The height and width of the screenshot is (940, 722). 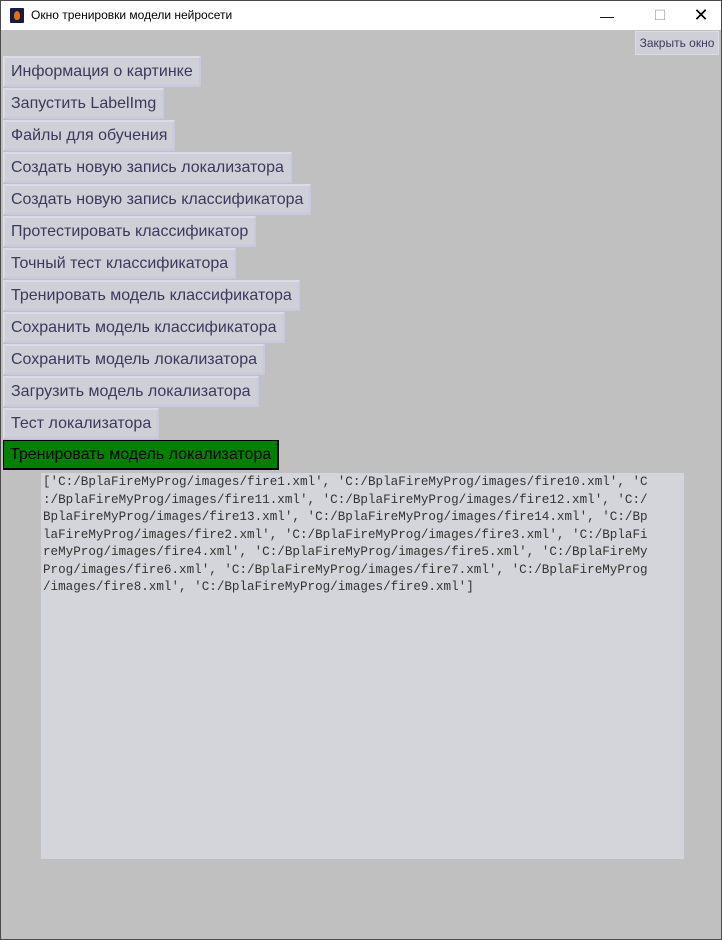 I want to click on flame-app-icon, so click(x=17, y=15).